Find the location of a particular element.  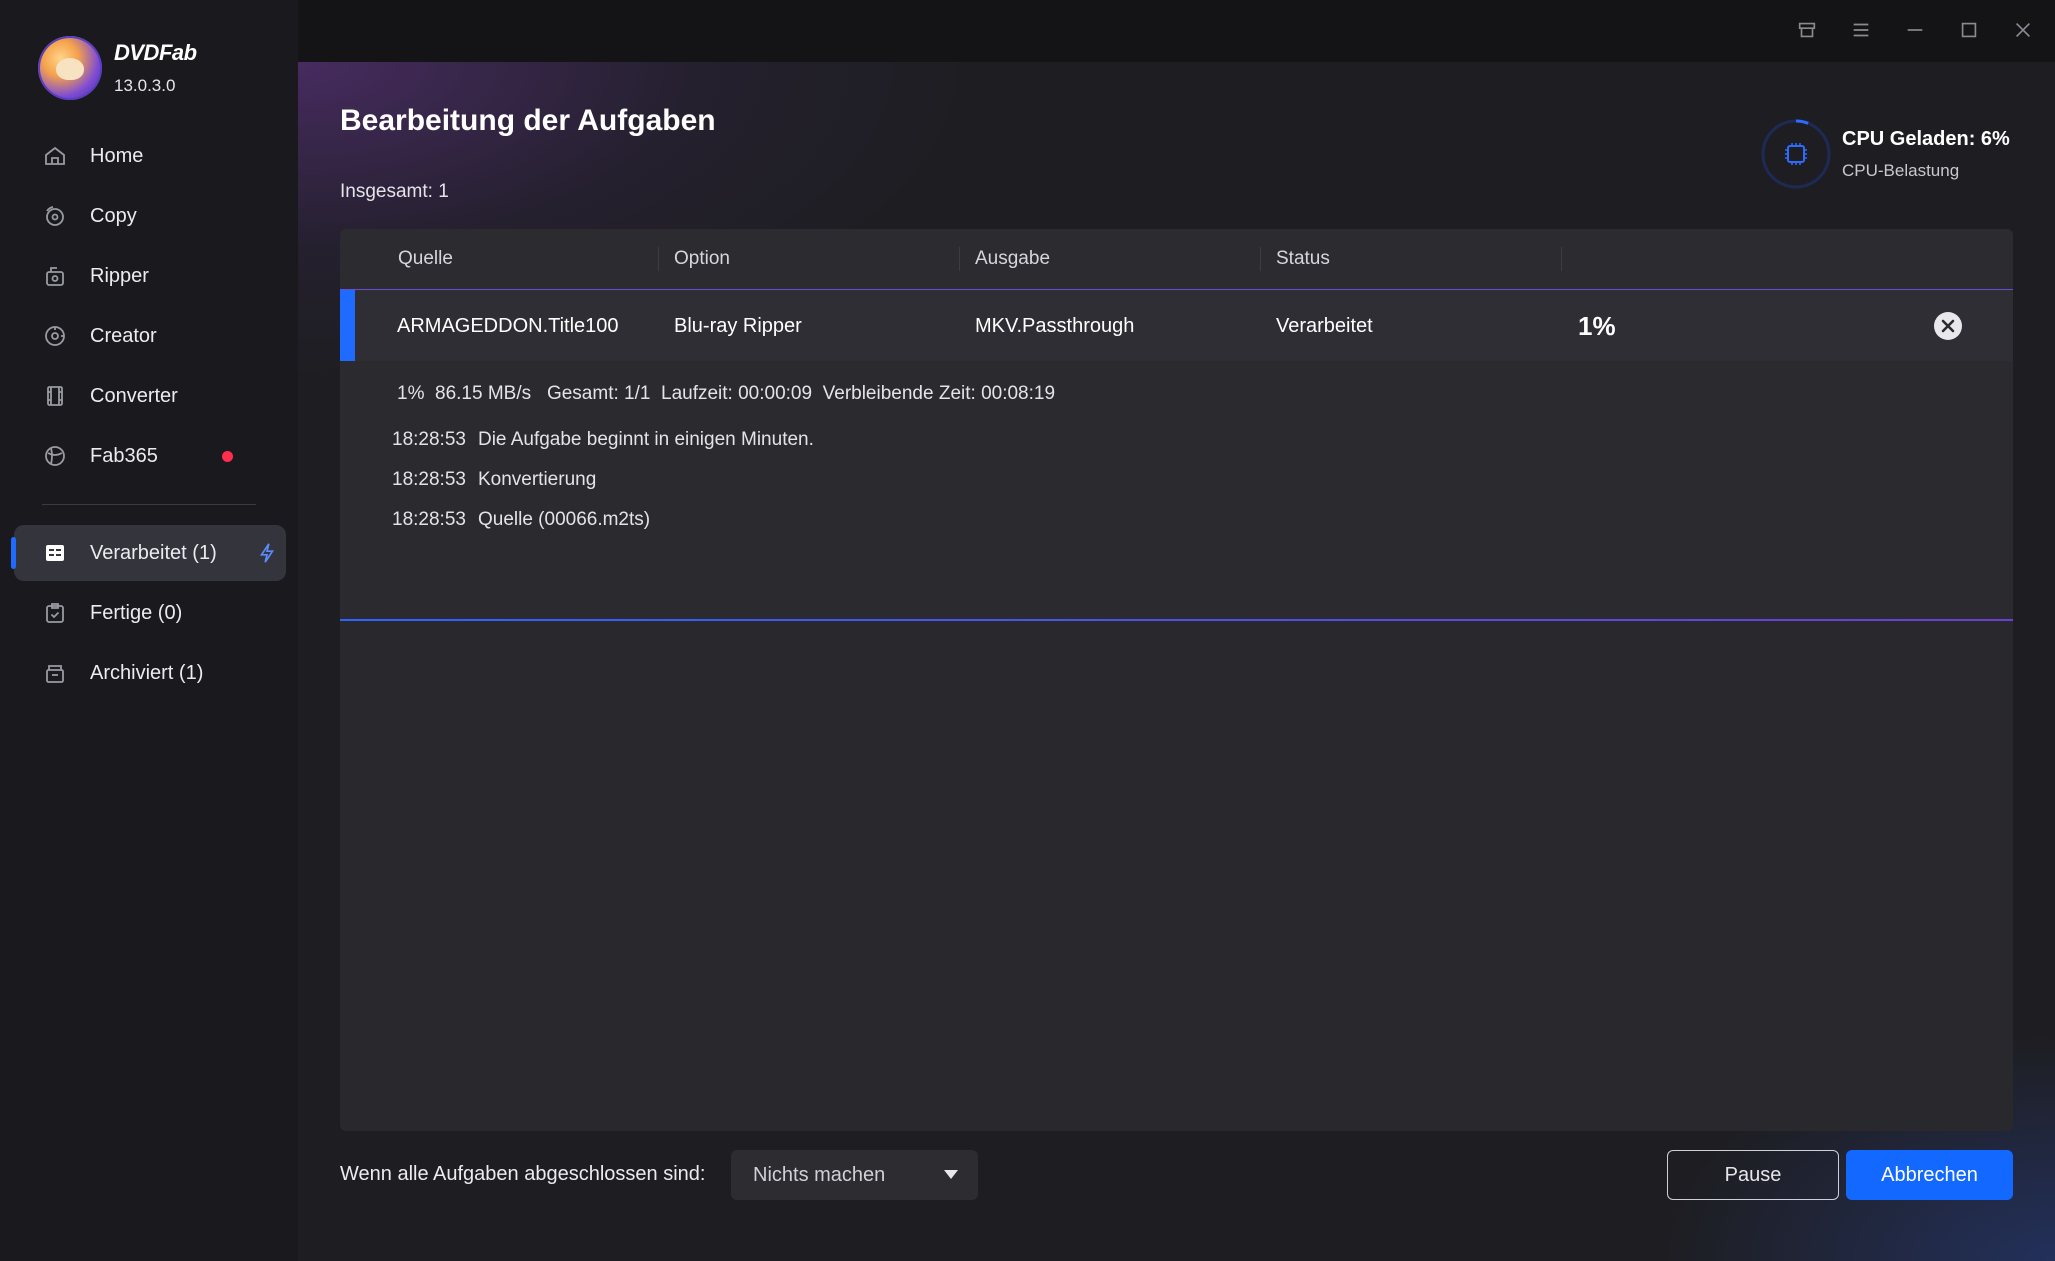

sidebar-item-label: Fertige (0) is located at coordinates (136, 612).